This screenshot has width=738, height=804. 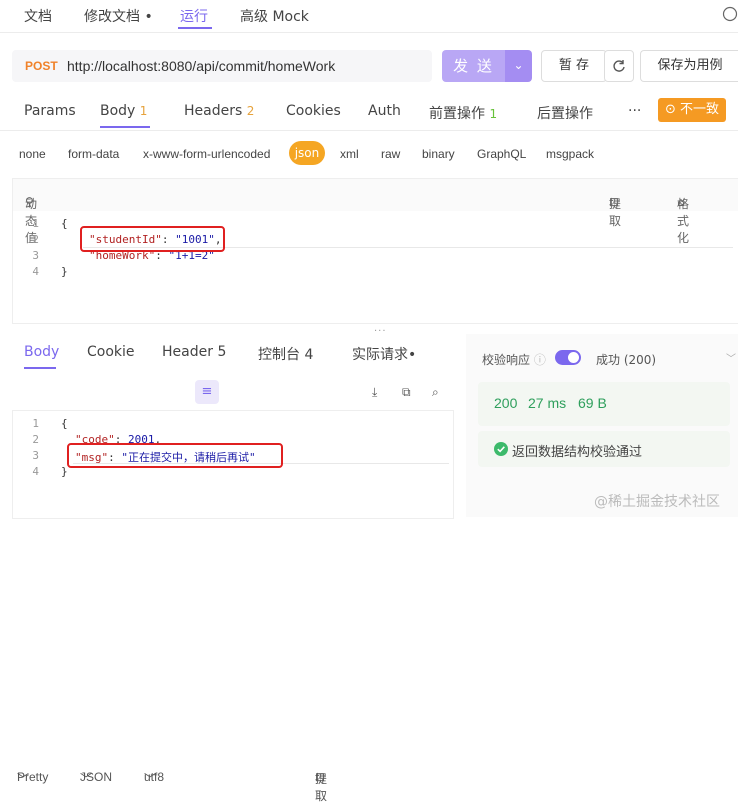 I want to click on copy-icon: ⧉, so click(x=406, y=392).